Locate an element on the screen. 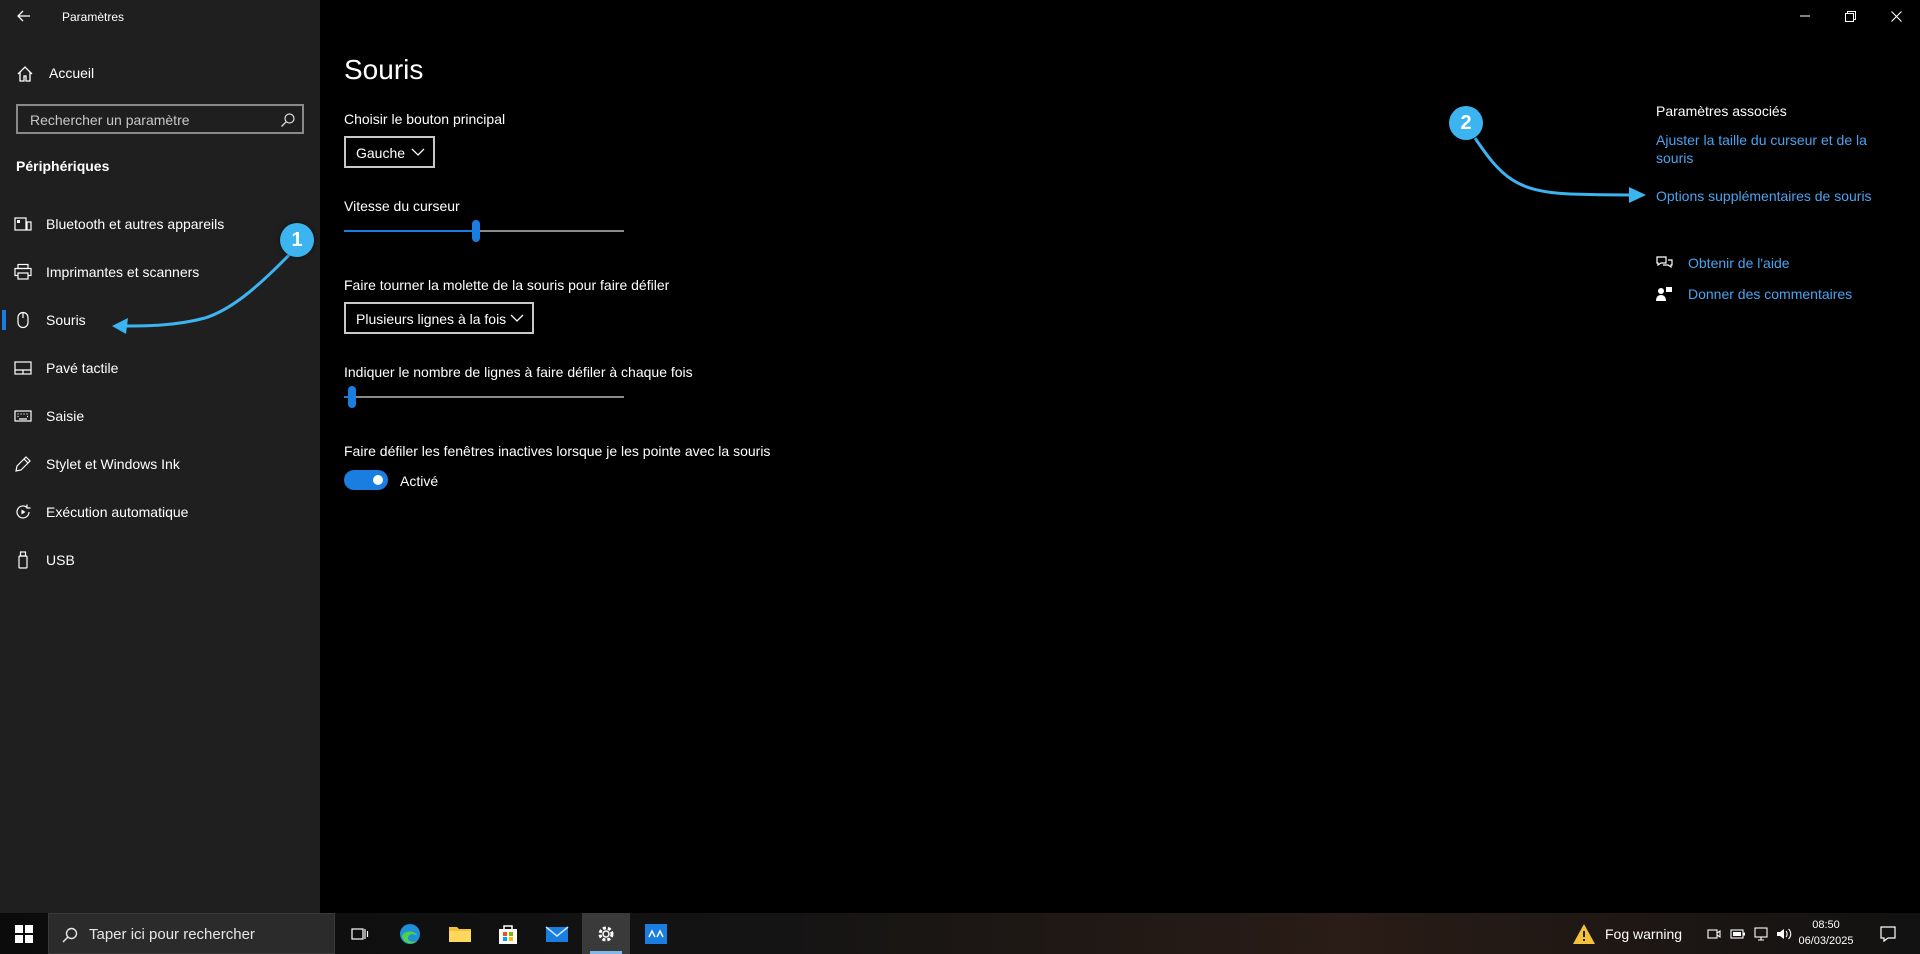 Image resolution: width=1920 pixels, height=954 pixels. gear-icon is located at coordinates (606, 933).